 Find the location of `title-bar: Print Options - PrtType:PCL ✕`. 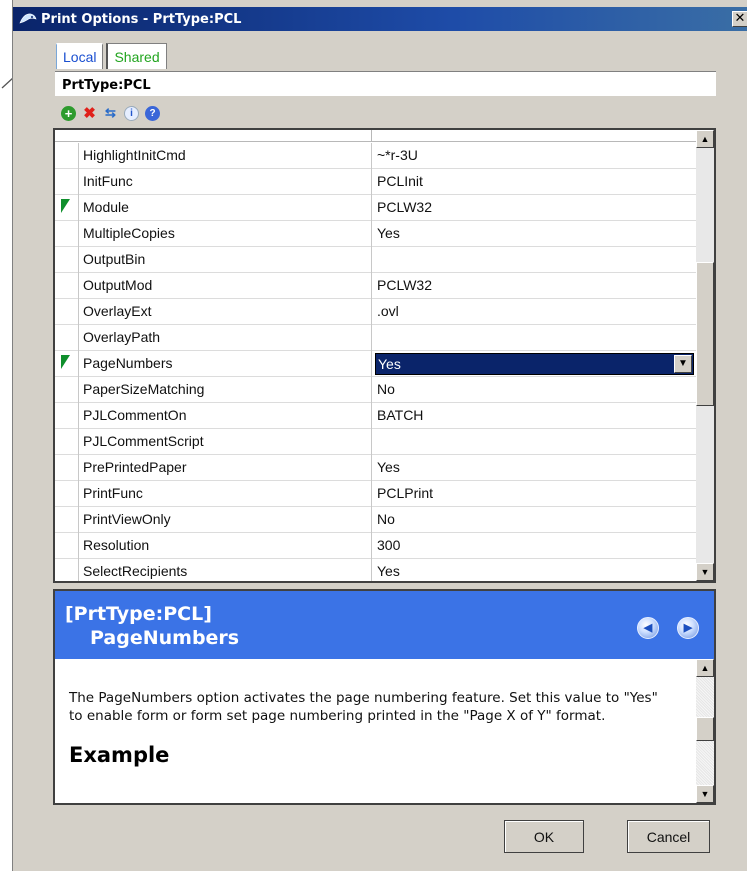

title-bar: Print Options - PrtType:PCL ✕ is located at coordinates (380, 19).